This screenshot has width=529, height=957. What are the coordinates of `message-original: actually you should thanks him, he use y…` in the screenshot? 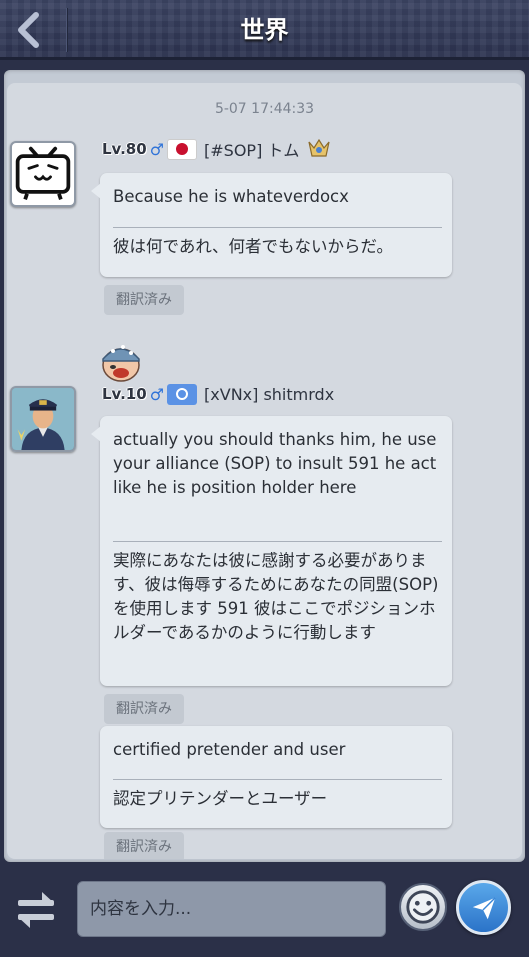 It's located at (275, 463).